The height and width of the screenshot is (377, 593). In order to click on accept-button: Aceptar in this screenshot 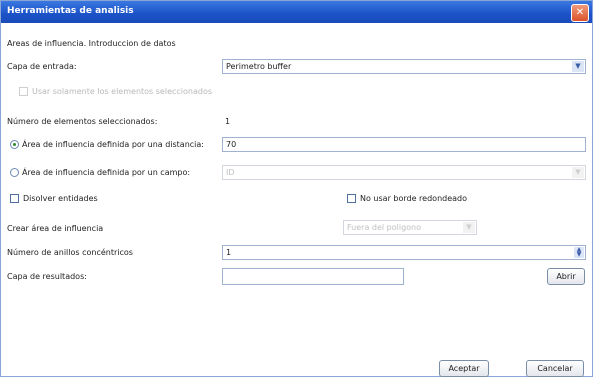, I will do `click(464, 368)`.